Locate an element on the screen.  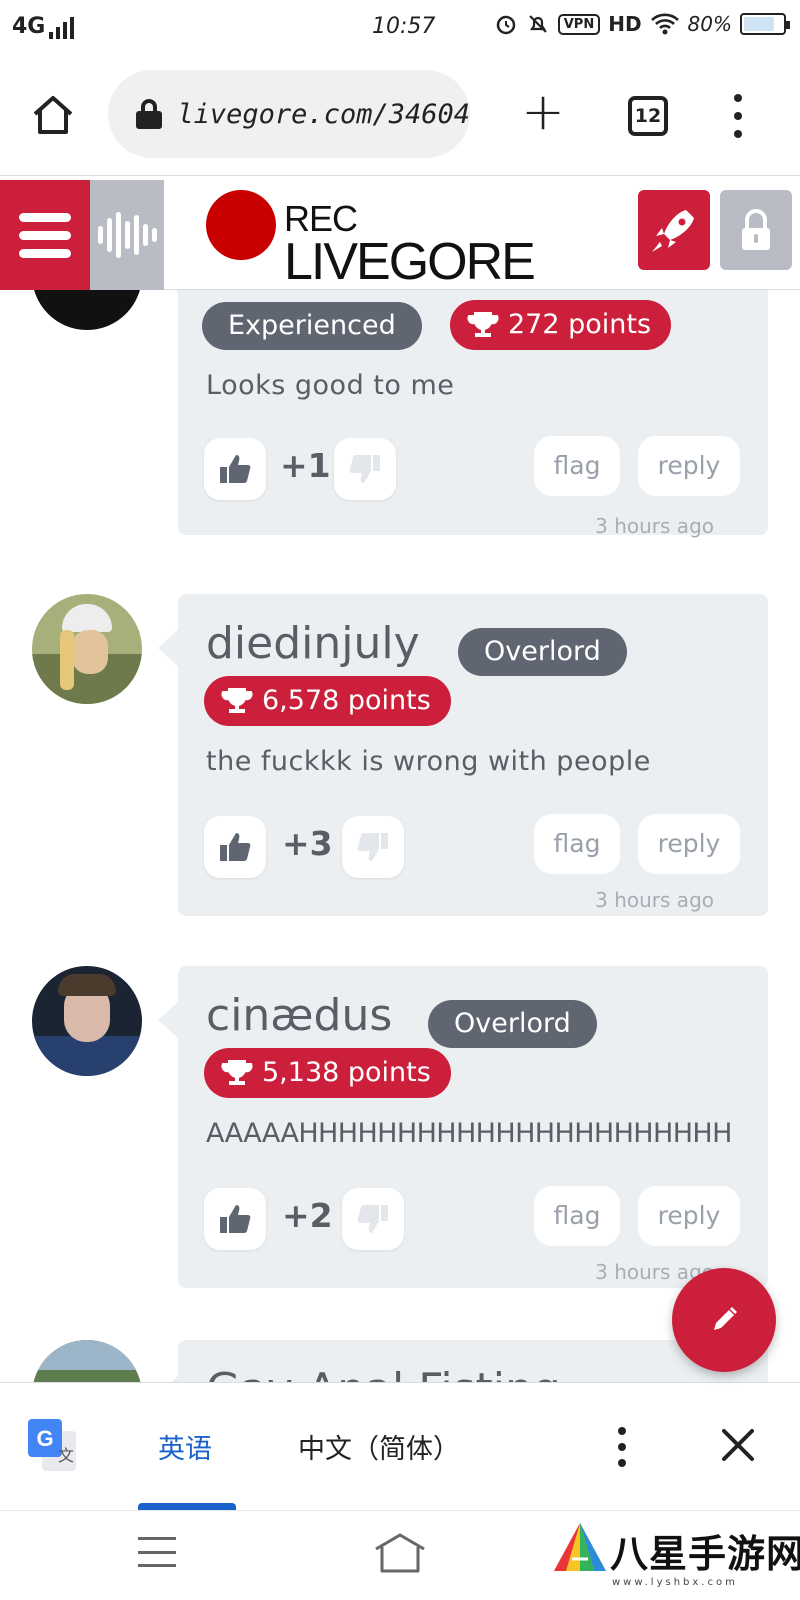
tab-target-language: 中文（简体） is located at coordinates (379, 1446).